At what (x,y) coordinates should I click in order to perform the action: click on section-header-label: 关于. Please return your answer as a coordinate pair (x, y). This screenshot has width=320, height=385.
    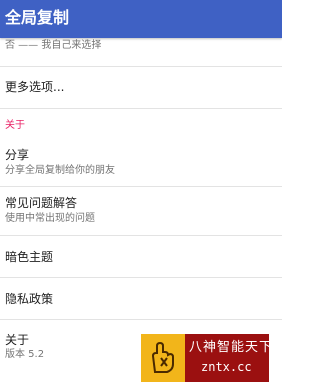
    Looking at the image, I should click on (15, 125).